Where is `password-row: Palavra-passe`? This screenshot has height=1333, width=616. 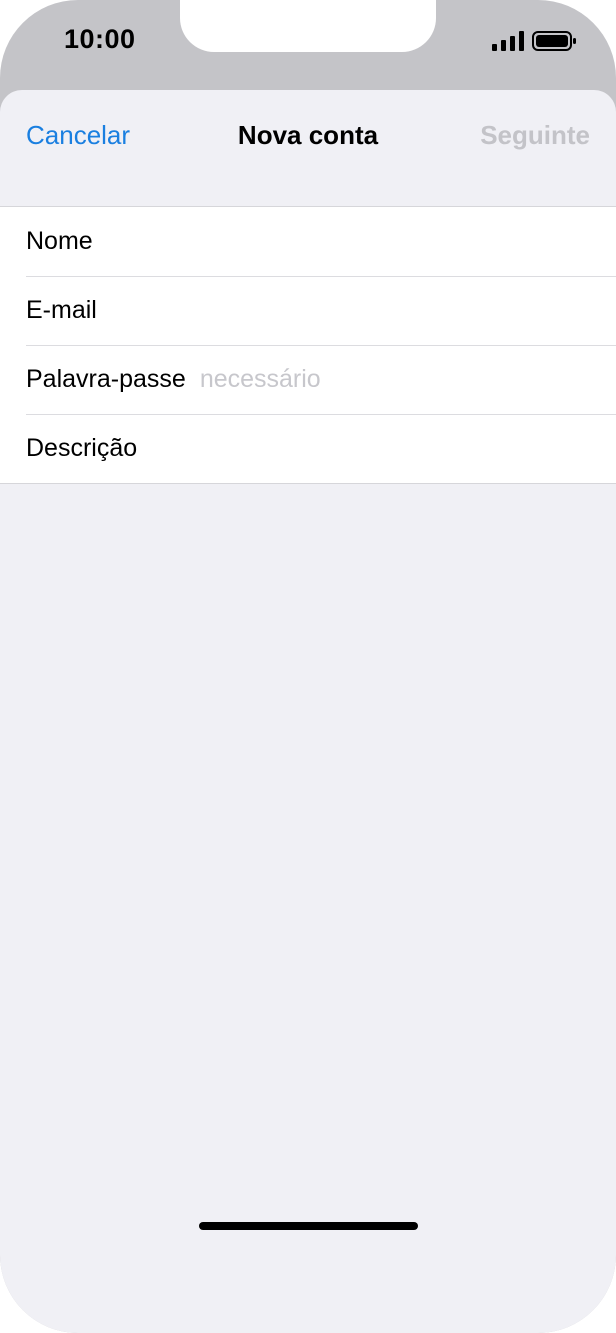
password-row: Palavra-passe is located at coordinates (308, 379).